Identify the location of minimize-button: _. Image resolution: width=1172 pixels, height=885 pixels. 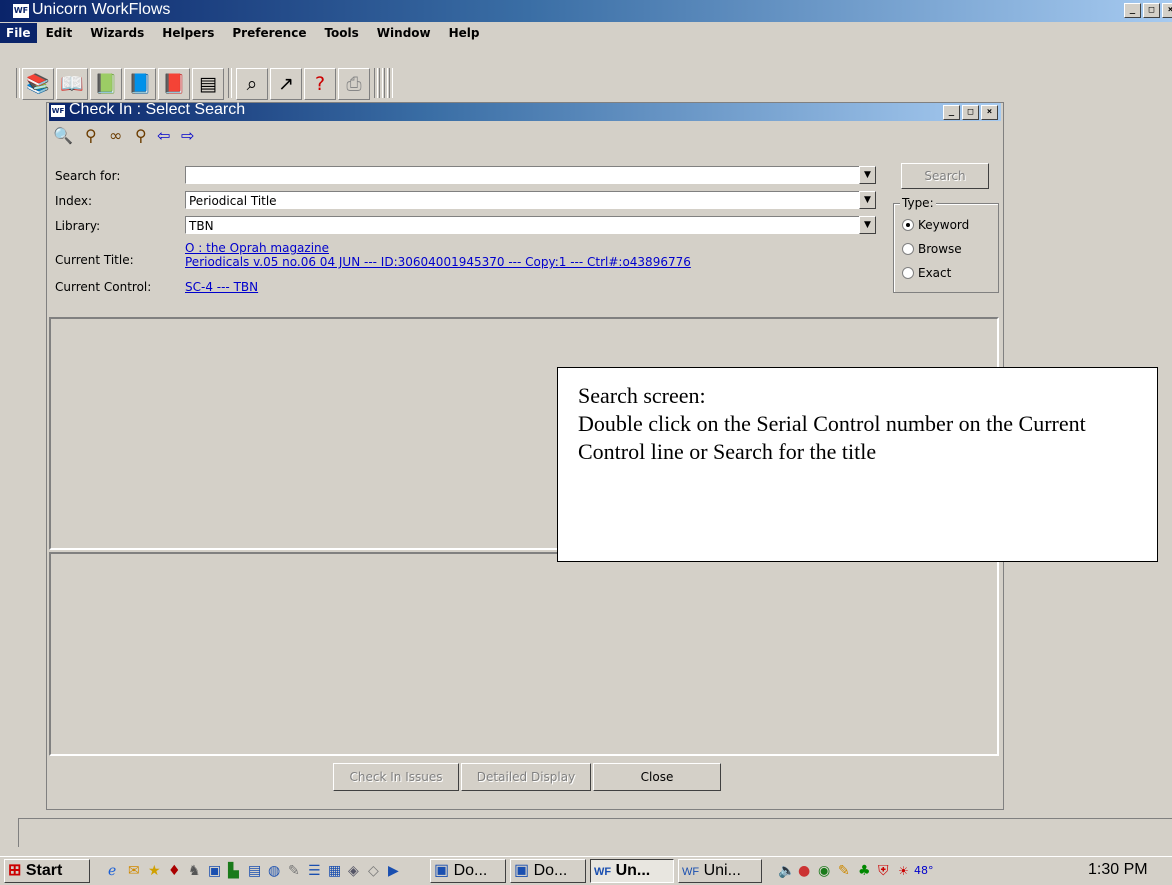
(1132, 10).